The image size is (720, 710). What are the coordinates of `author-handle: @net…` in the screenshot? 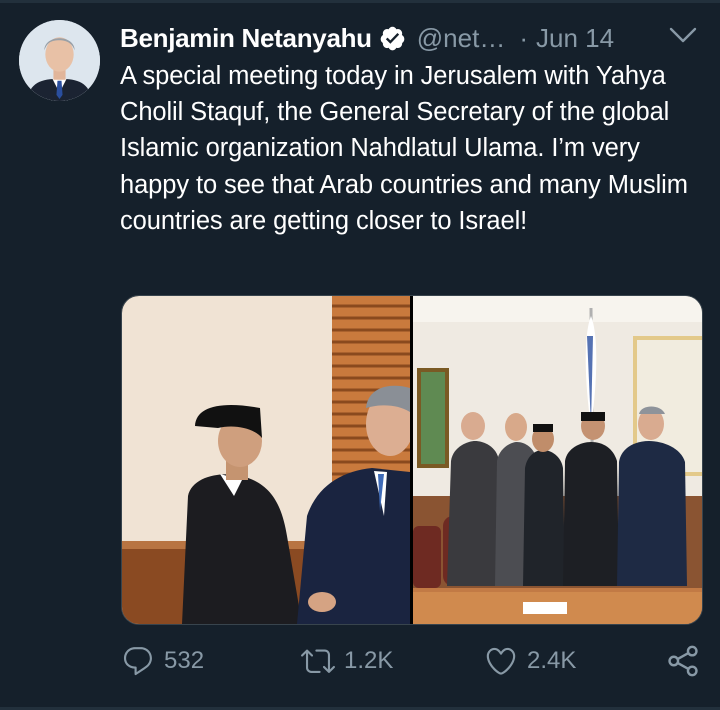 It's located at (461, 38).